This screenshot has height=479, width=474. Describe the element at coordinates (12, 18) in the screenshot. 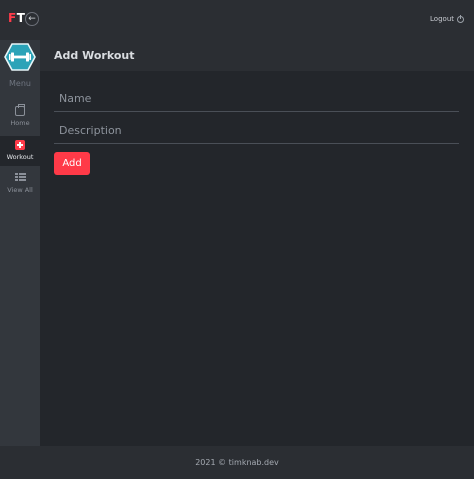

I see `brand-letter-f: F` at that location.